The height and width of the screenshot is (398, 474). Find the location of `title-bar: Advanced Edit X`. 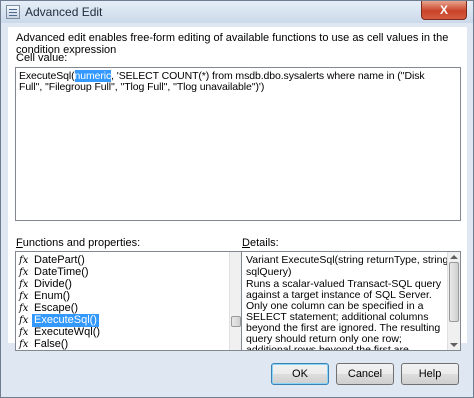

title-bar: Advanced Edit X is located at coordinates (237, 12).